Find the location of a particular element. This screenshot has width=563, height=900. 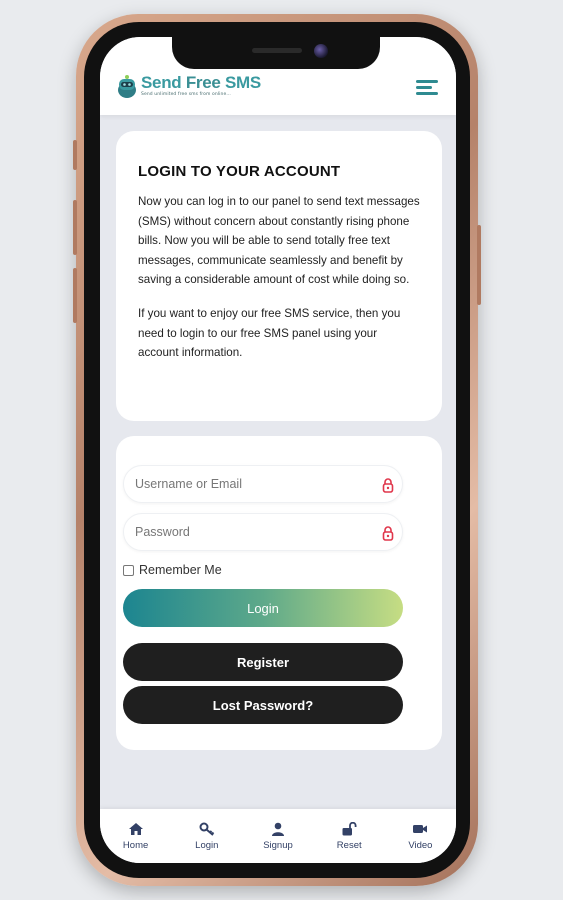

remember-me: Remember Me is located at coordinates (172, 570).